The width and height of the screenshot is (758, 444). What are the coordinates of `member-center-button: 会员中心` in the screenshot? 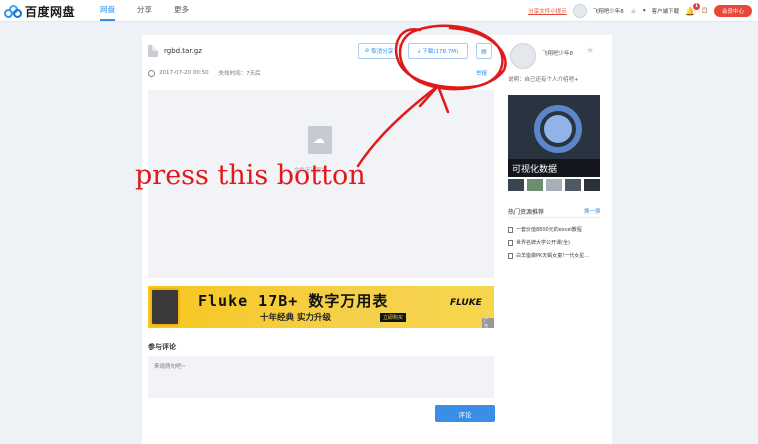 It's located at (732, 11).